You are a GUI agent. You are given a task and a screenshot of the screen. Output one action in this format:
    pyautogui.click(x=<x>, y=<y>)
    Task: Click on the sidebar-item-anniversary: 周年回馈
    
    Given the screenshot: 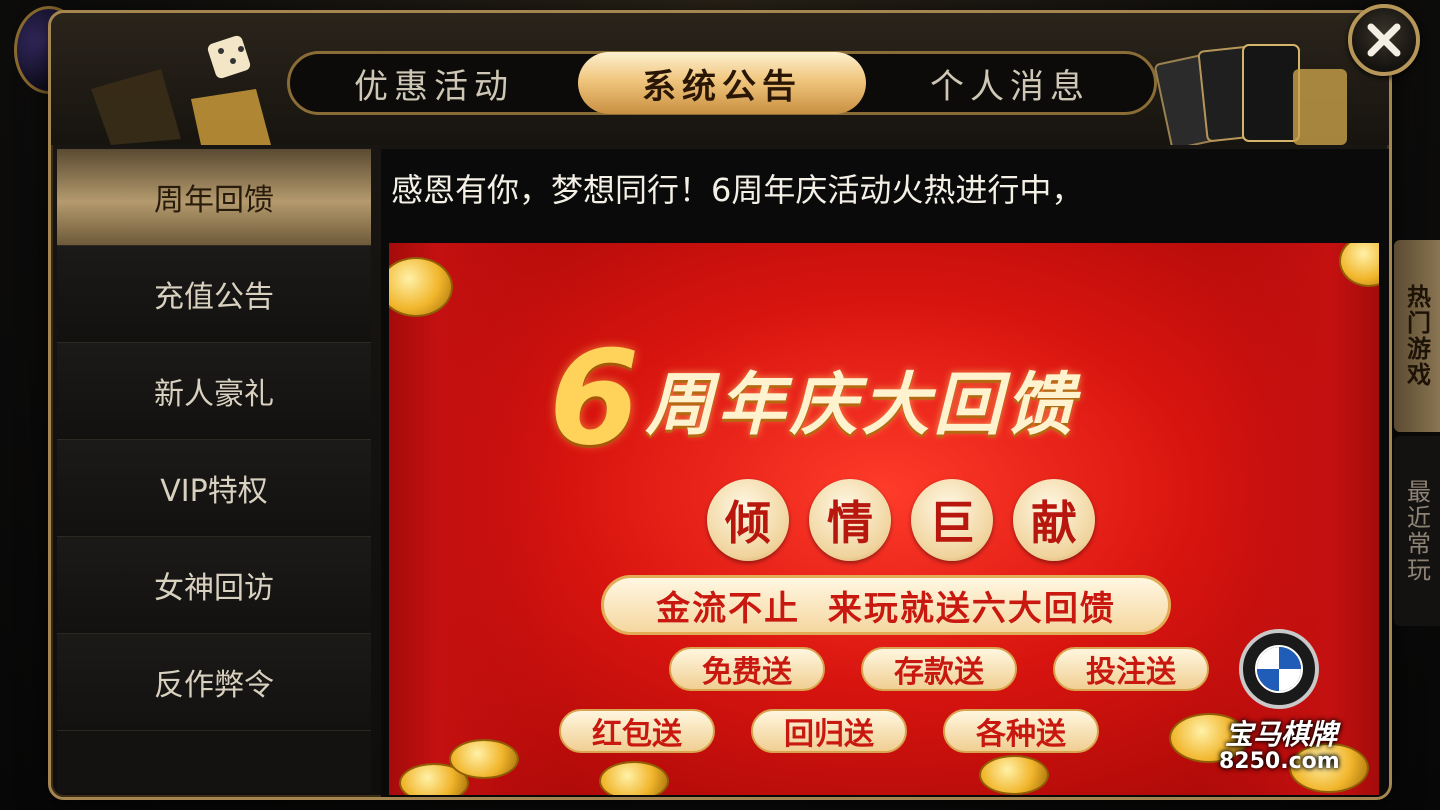 What is the action you would take?
    pyautogui.click(x=214, y=197)
    